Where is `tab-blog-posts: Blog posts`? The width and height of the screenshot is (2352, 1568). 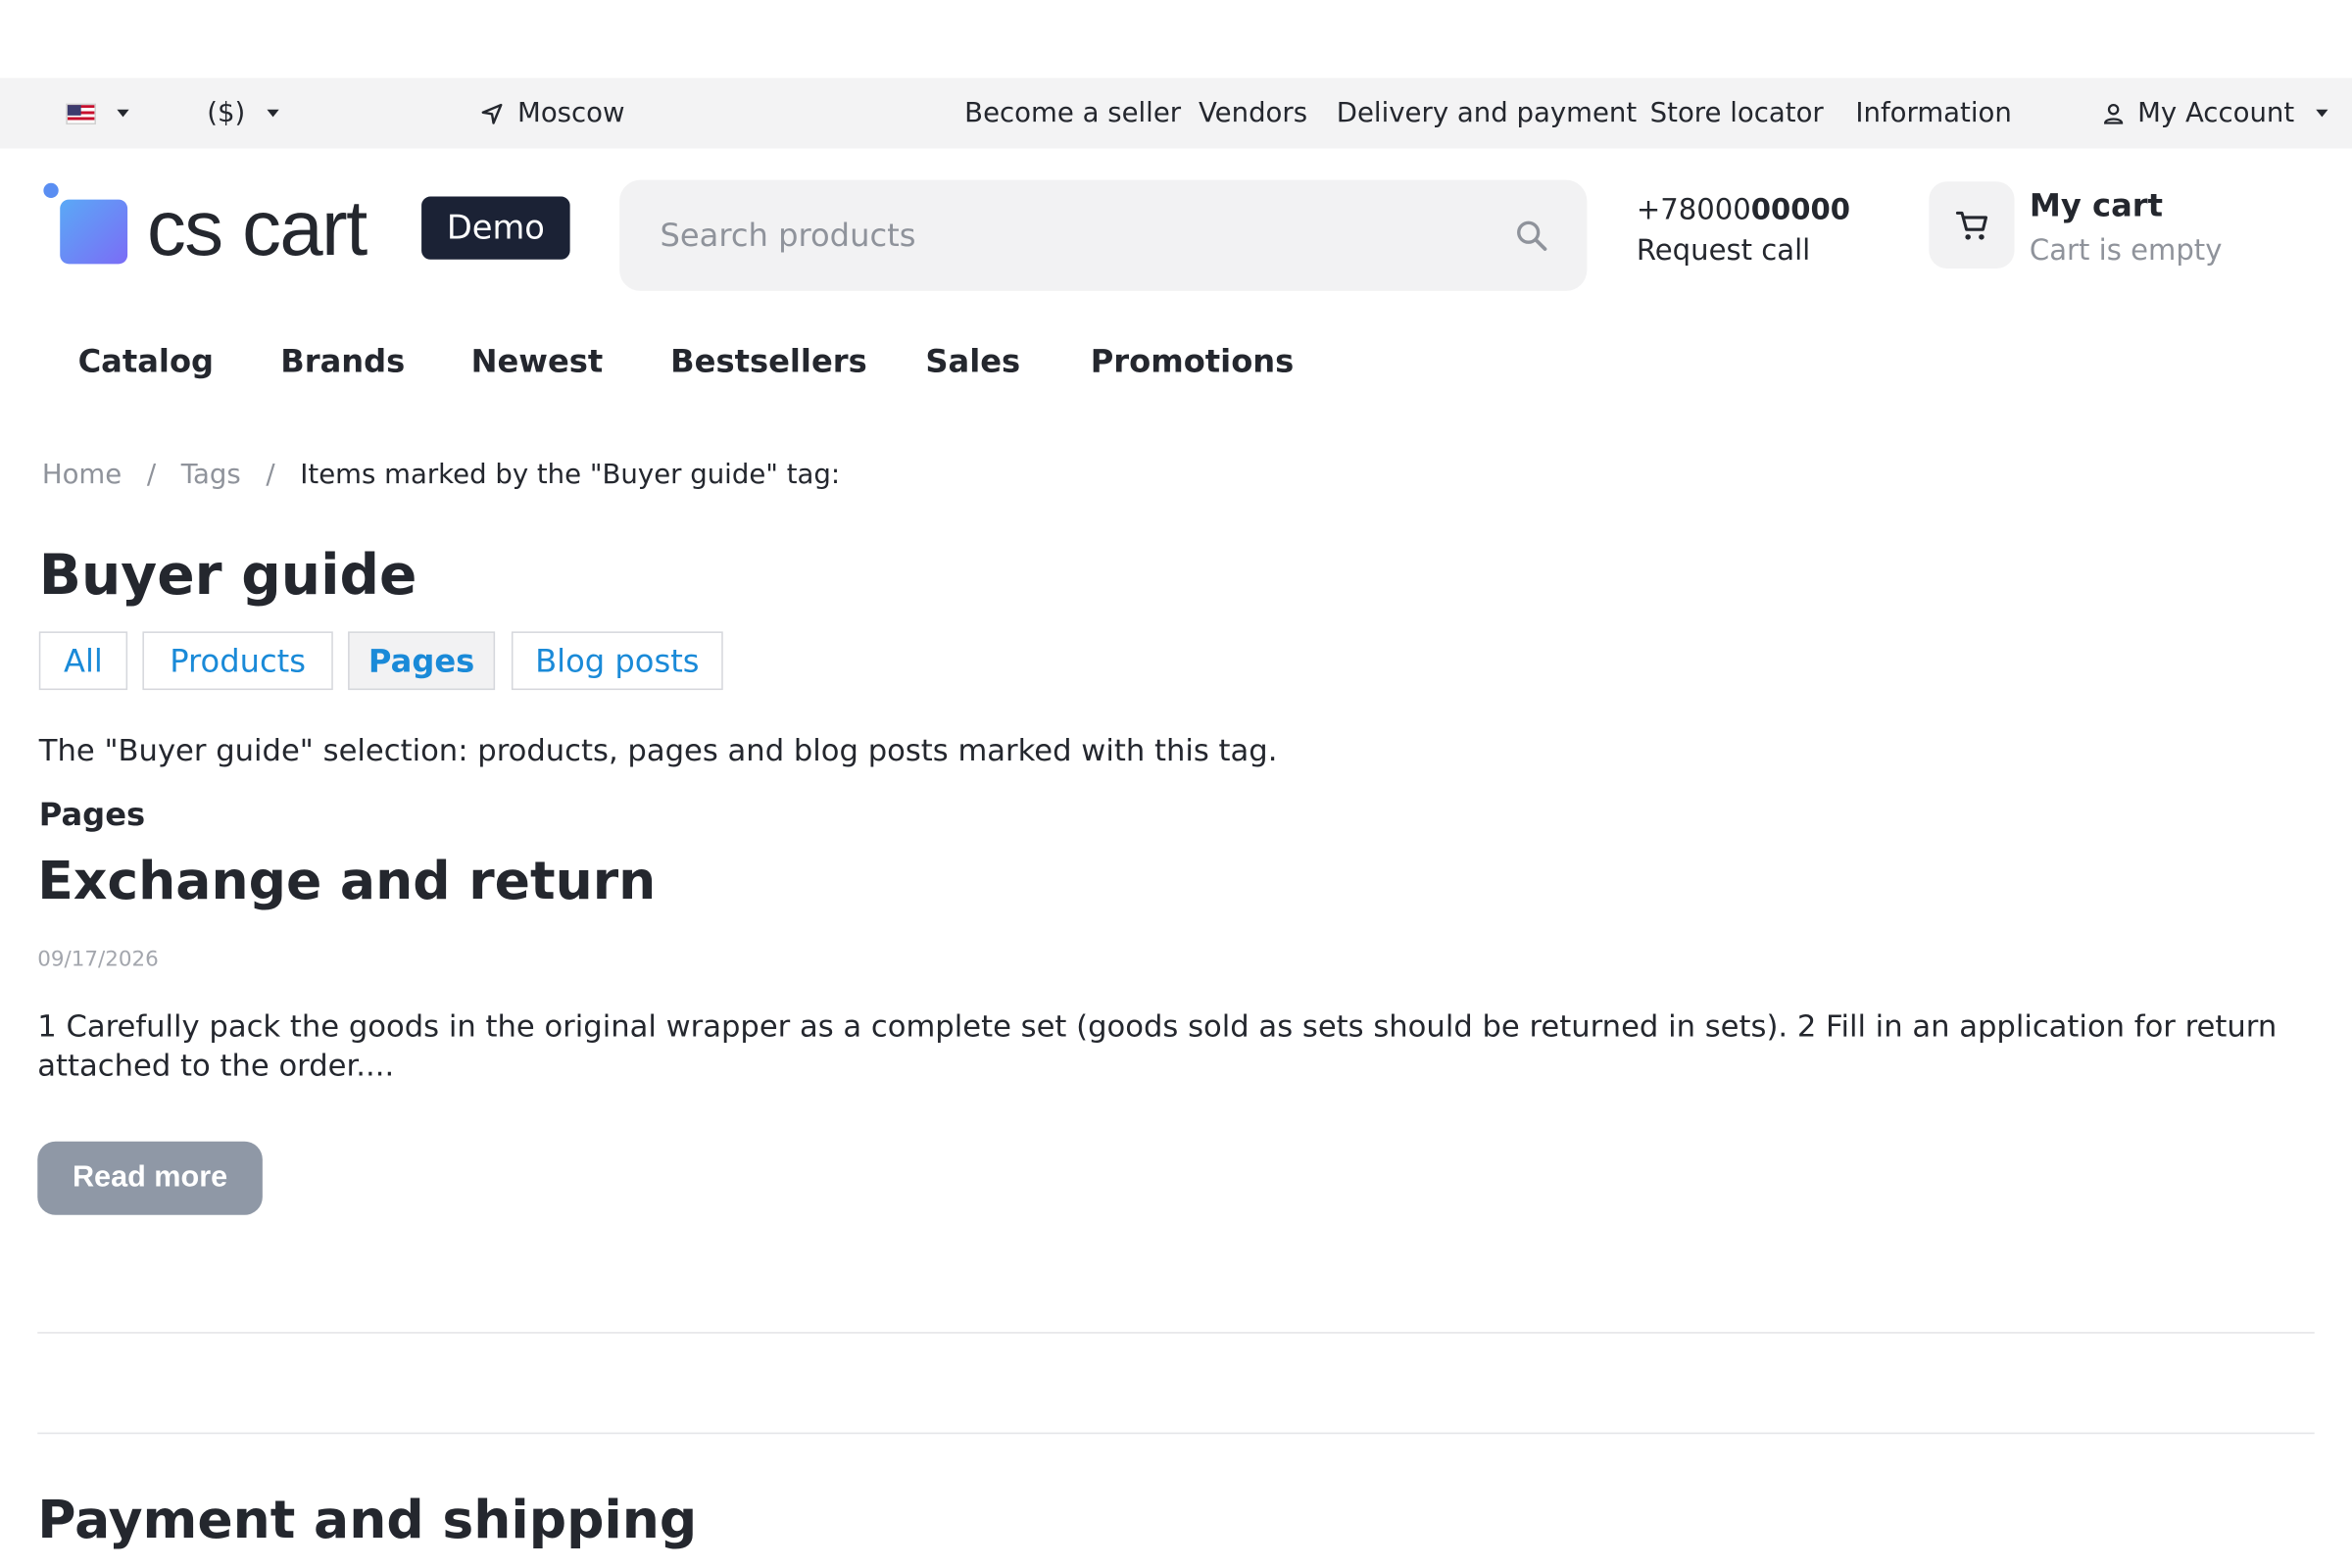
tab-blog-posts: Blog posts is located at coordinates (617, 661).